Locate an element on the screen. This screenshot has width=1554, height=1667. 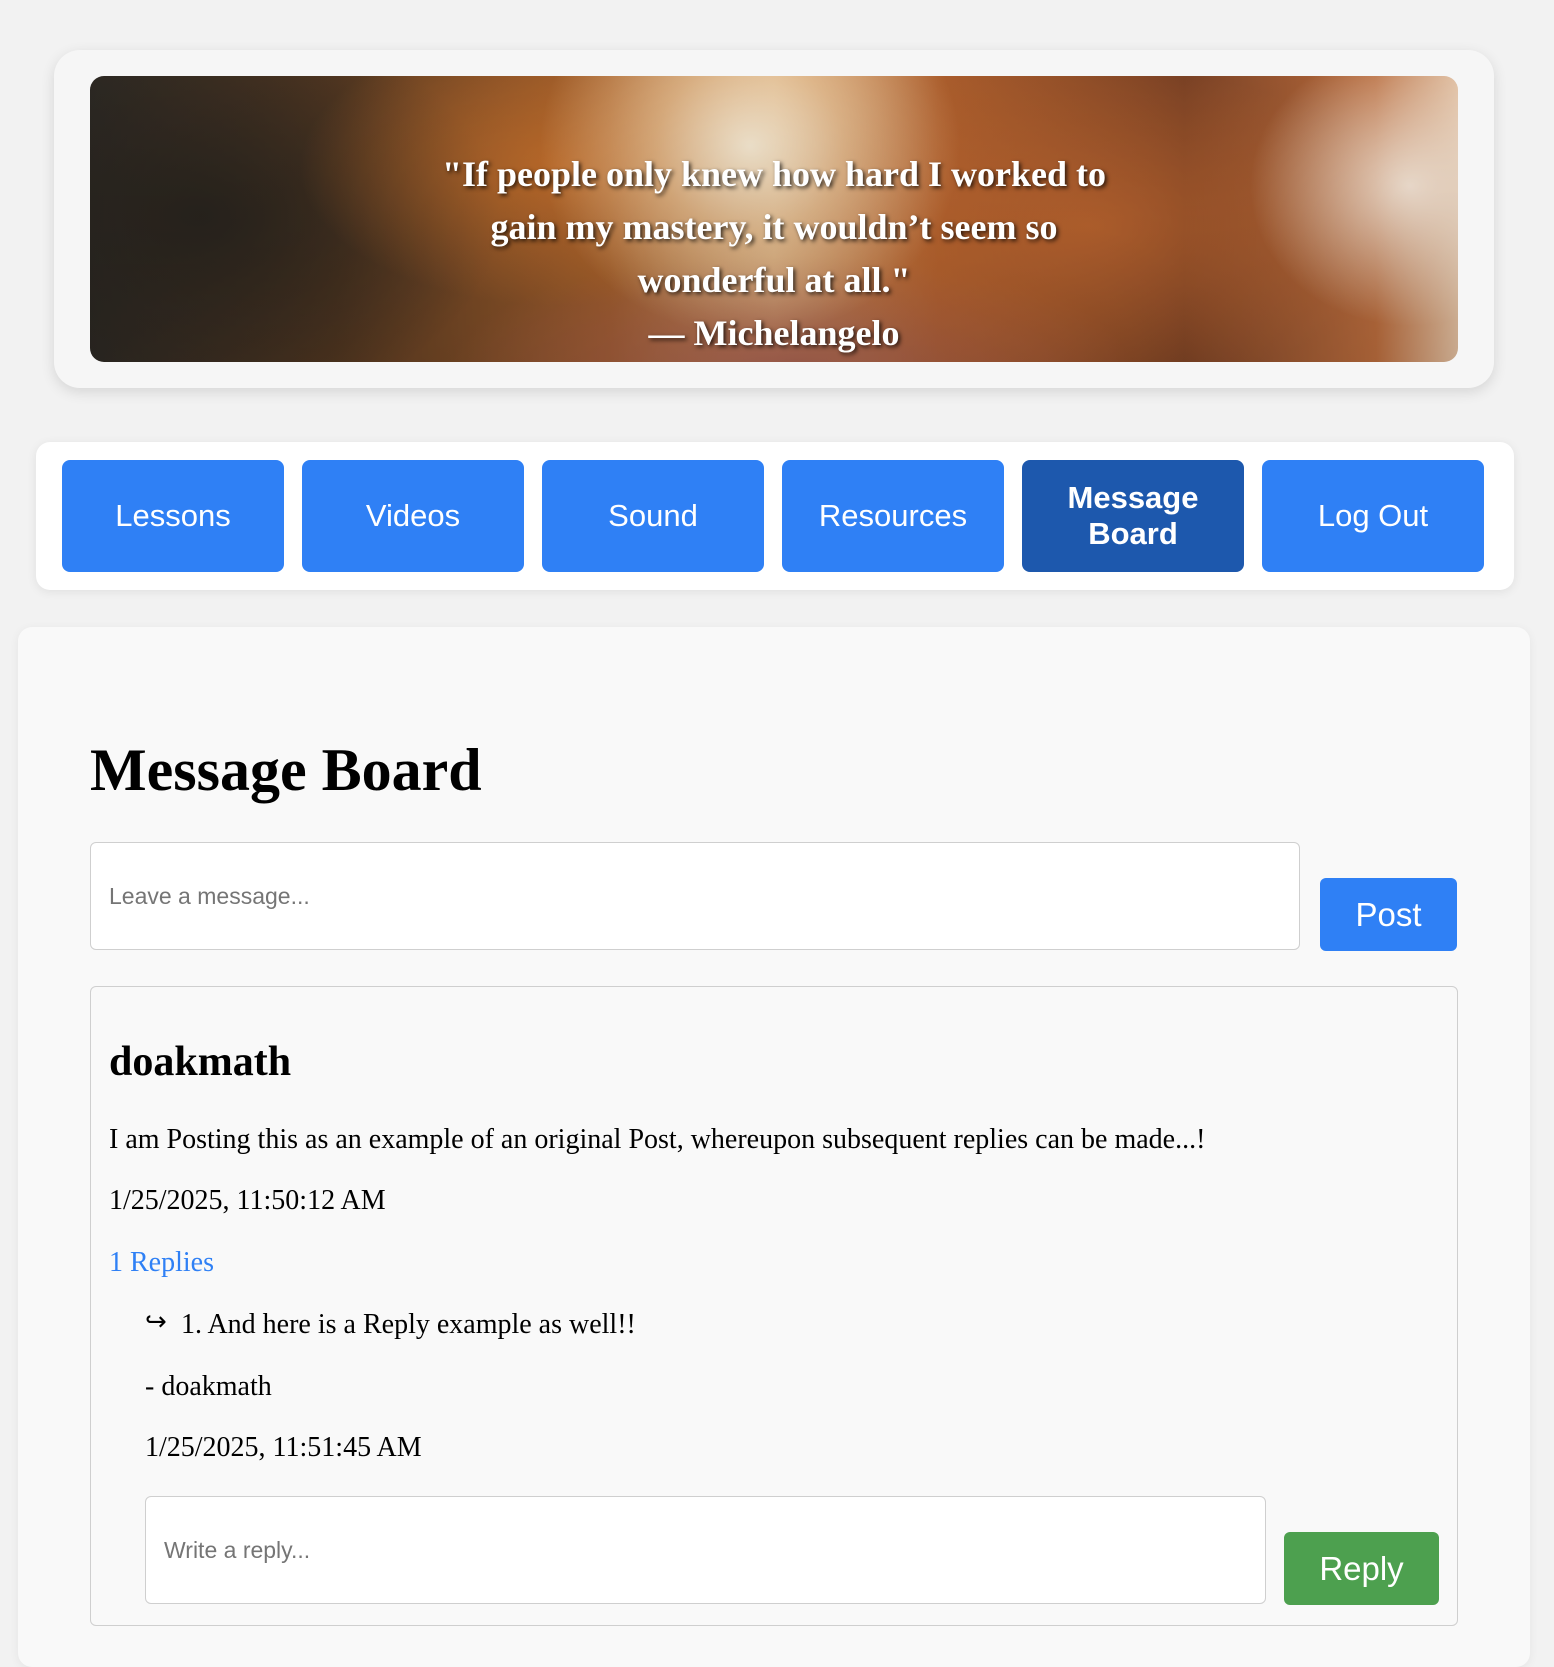
quote-author: — Michelangelo is located at coordinates (774, 333).